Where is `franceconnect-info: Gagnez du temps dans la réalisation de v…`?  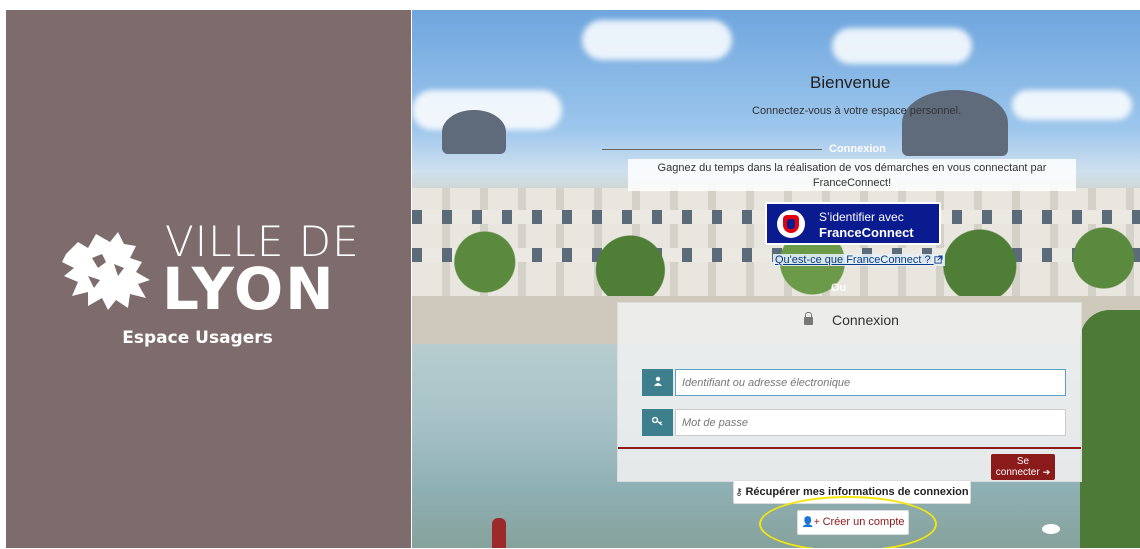 franceconnect-info: Gagnez du temps dans la réalisation de v… is located at coordinates (852, 175).